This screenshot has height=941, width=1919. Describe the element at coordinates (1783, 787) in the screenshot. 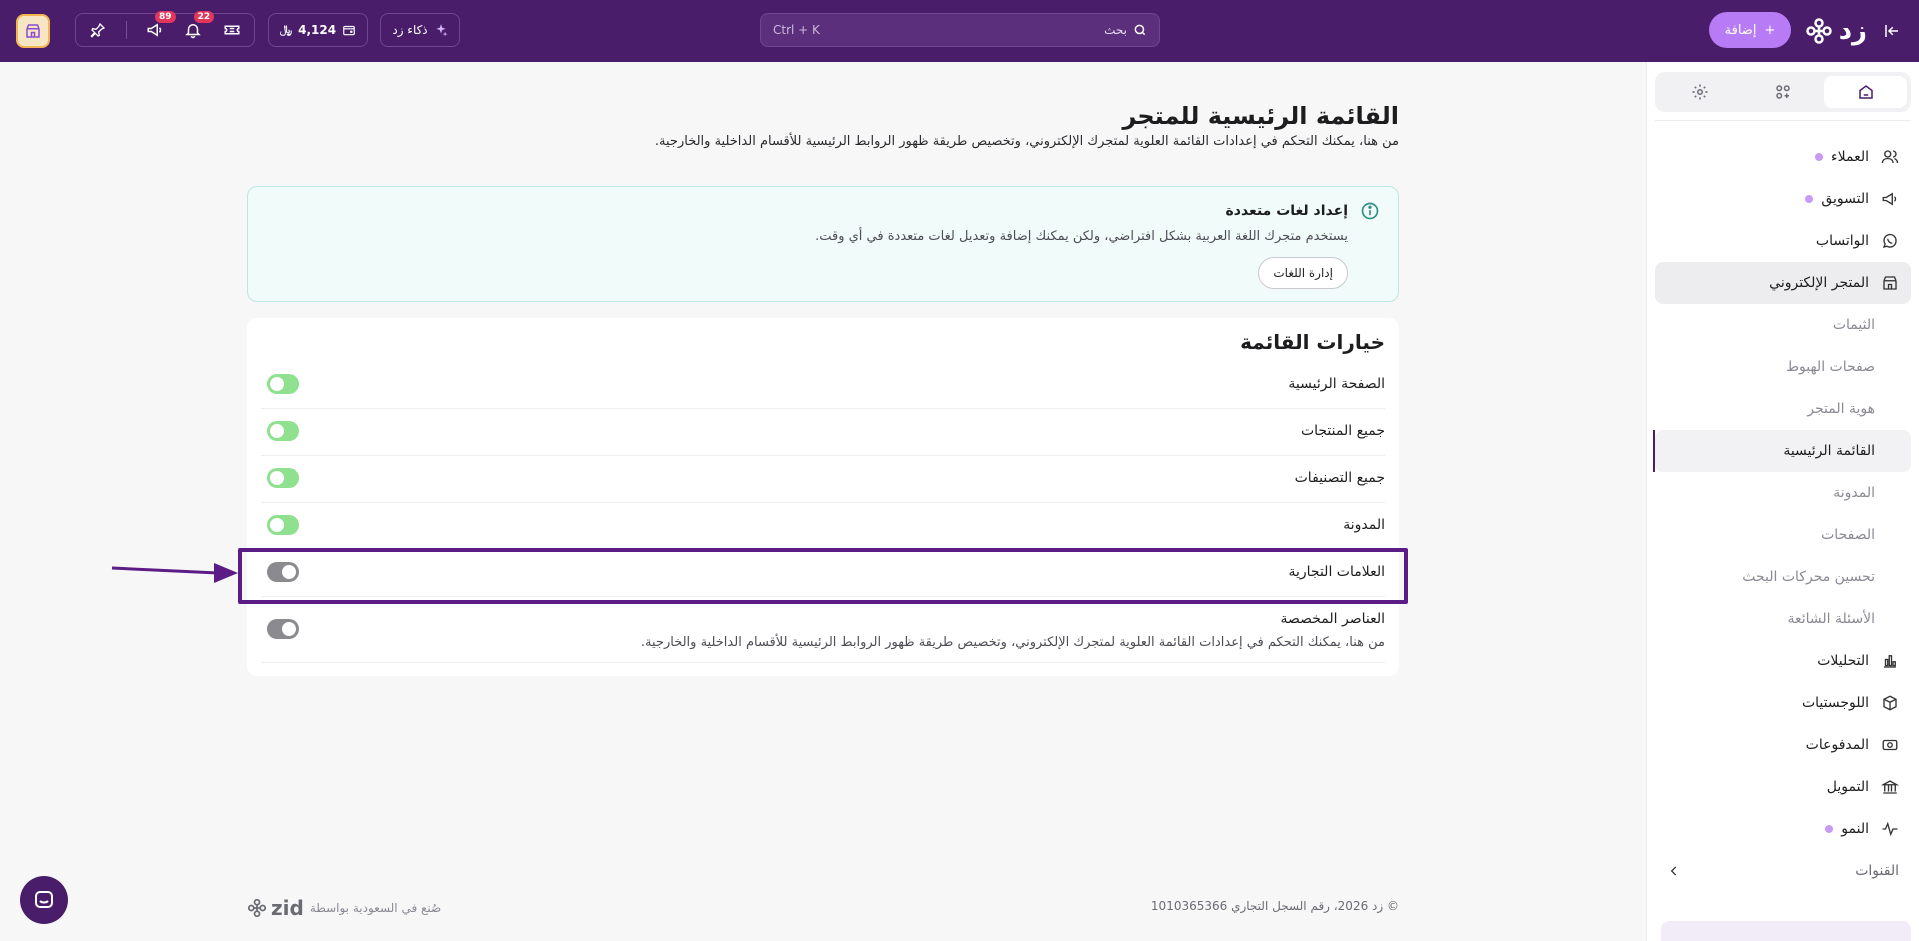

I see `sidebar-item-funding: التمويل` at that location.